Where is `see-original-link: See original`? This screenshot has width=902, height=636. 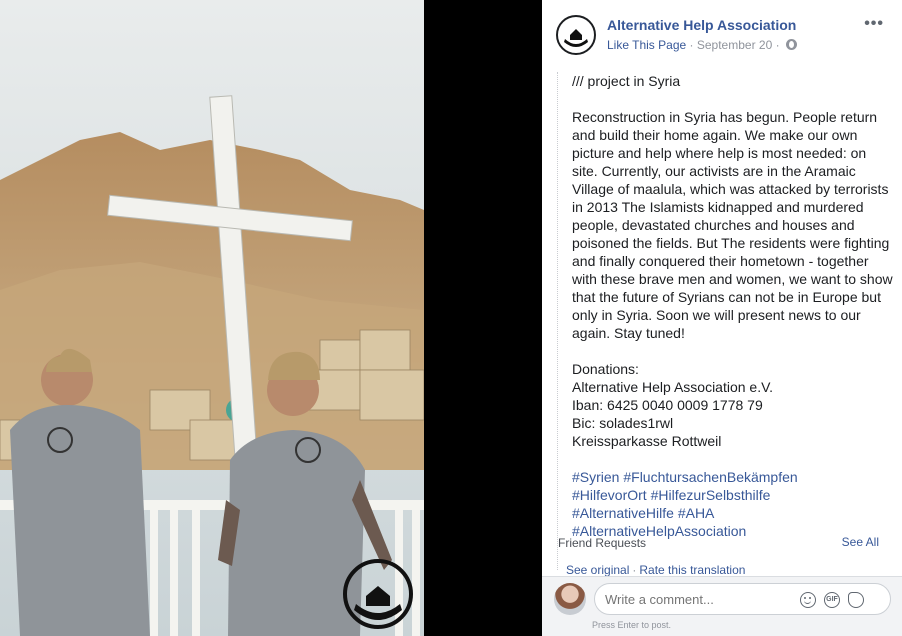 see-original-link: See original is located at coordinates (597, 570).